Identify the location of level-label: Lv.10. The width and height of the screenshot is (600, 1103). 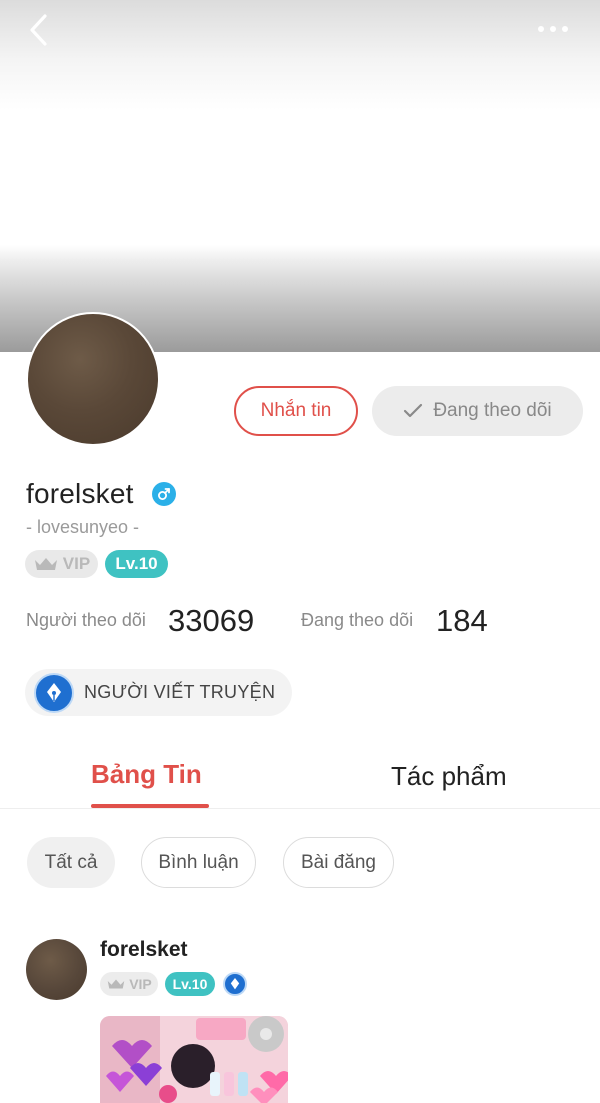
(136, 563).